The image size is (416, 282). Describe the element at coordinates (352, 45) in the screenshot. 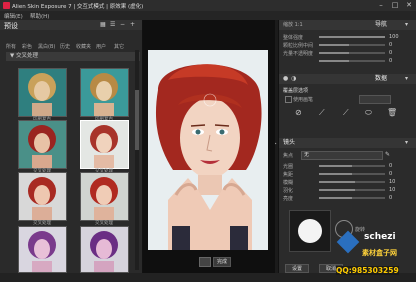

I see `grain-mid-slider` at that location.